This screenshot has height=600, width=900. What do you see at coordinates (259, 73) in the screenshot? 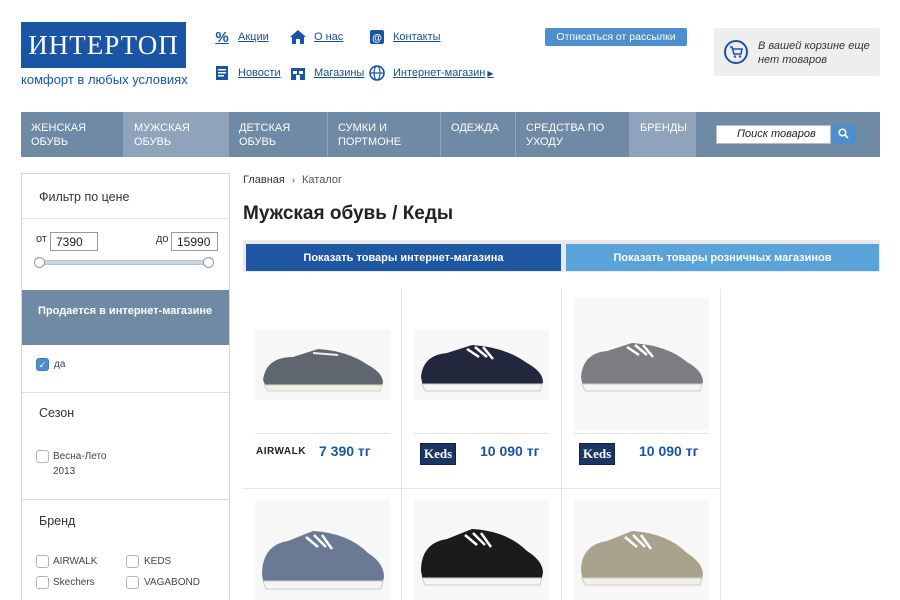
I see `link-news-label: Новости` at bounding box center [259, 73].